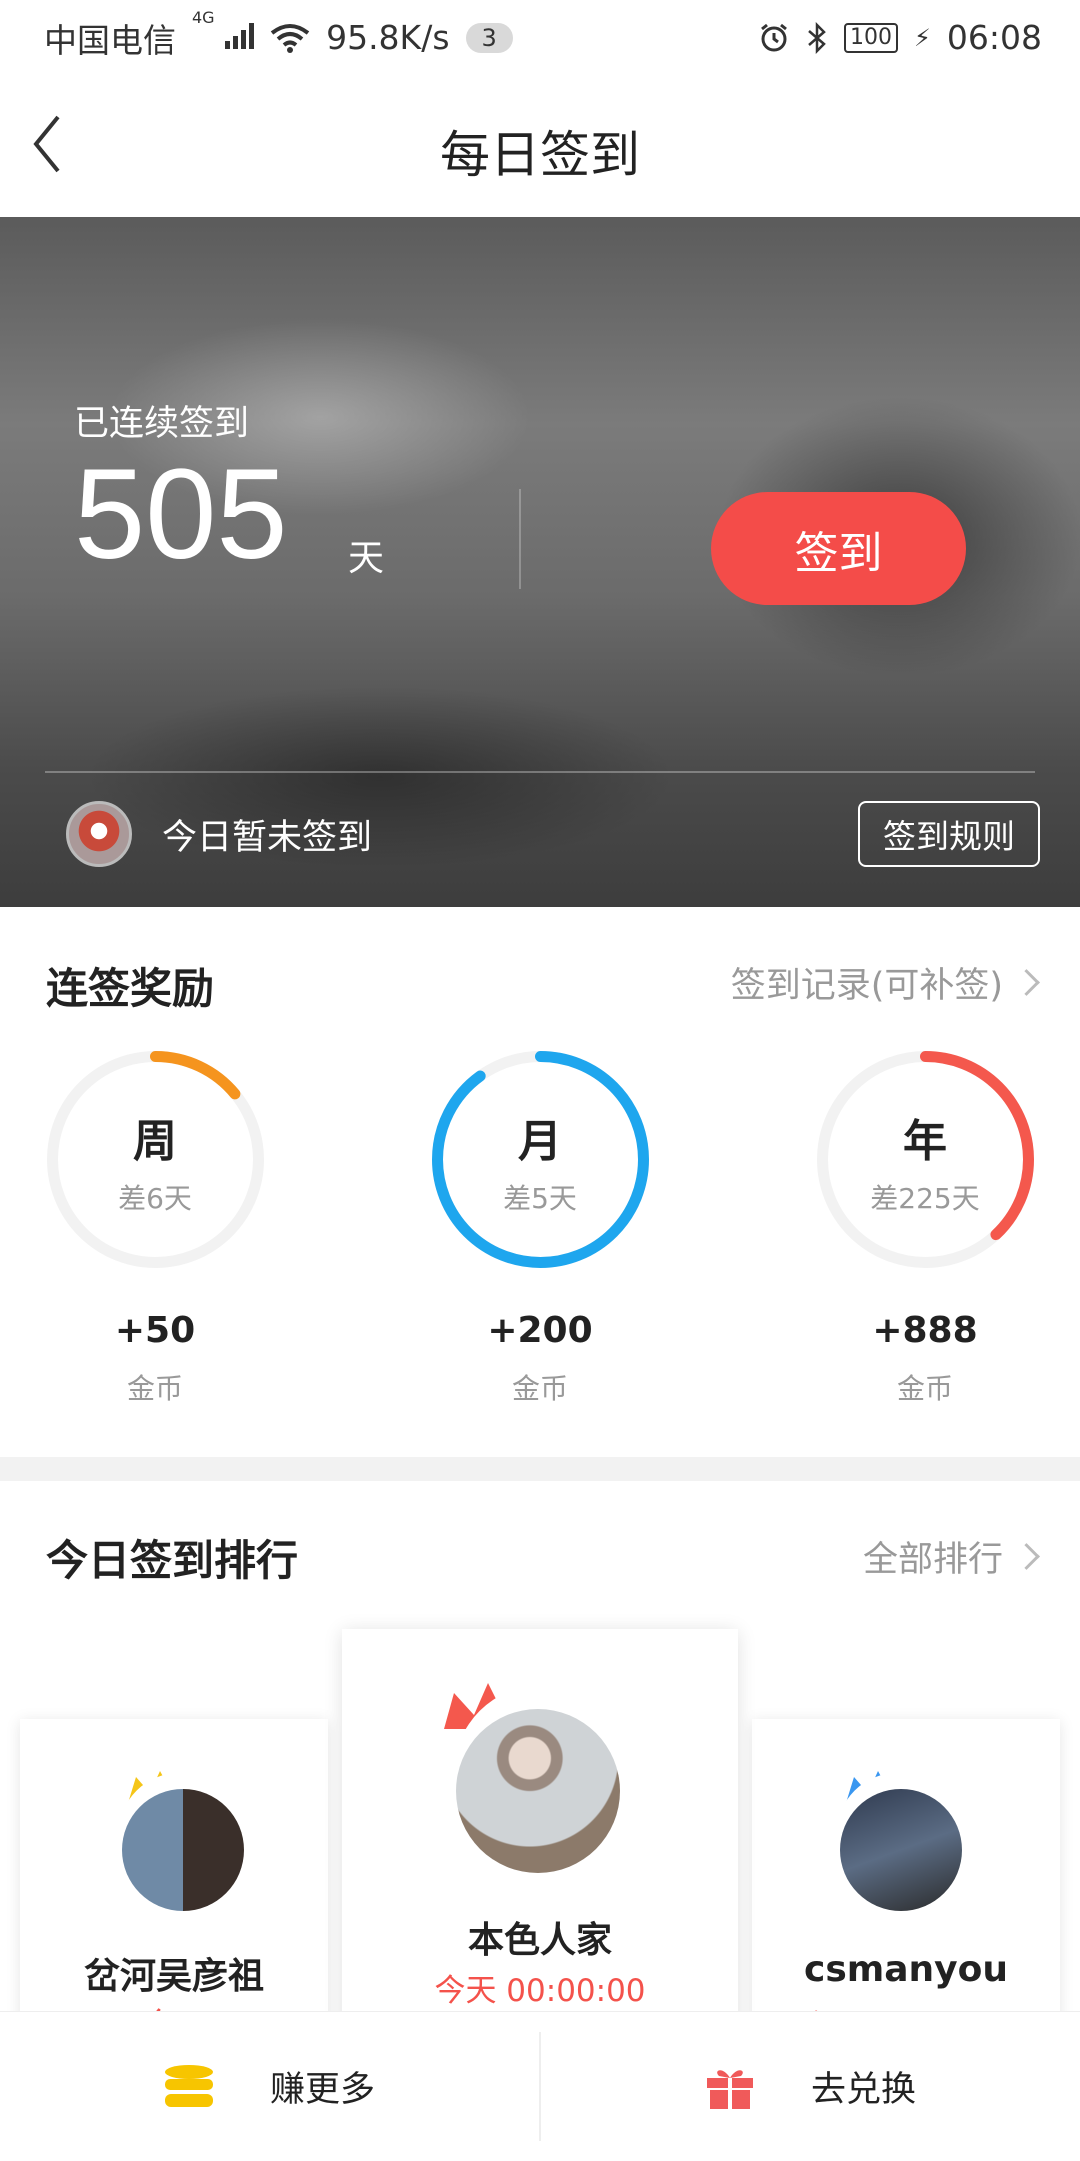 This screenshot has width=1080, height=2161. What do you see at coordinates (994, 37) in the screenshot?
I see `clock-time: 06:08` at bounding box center [994, 37].